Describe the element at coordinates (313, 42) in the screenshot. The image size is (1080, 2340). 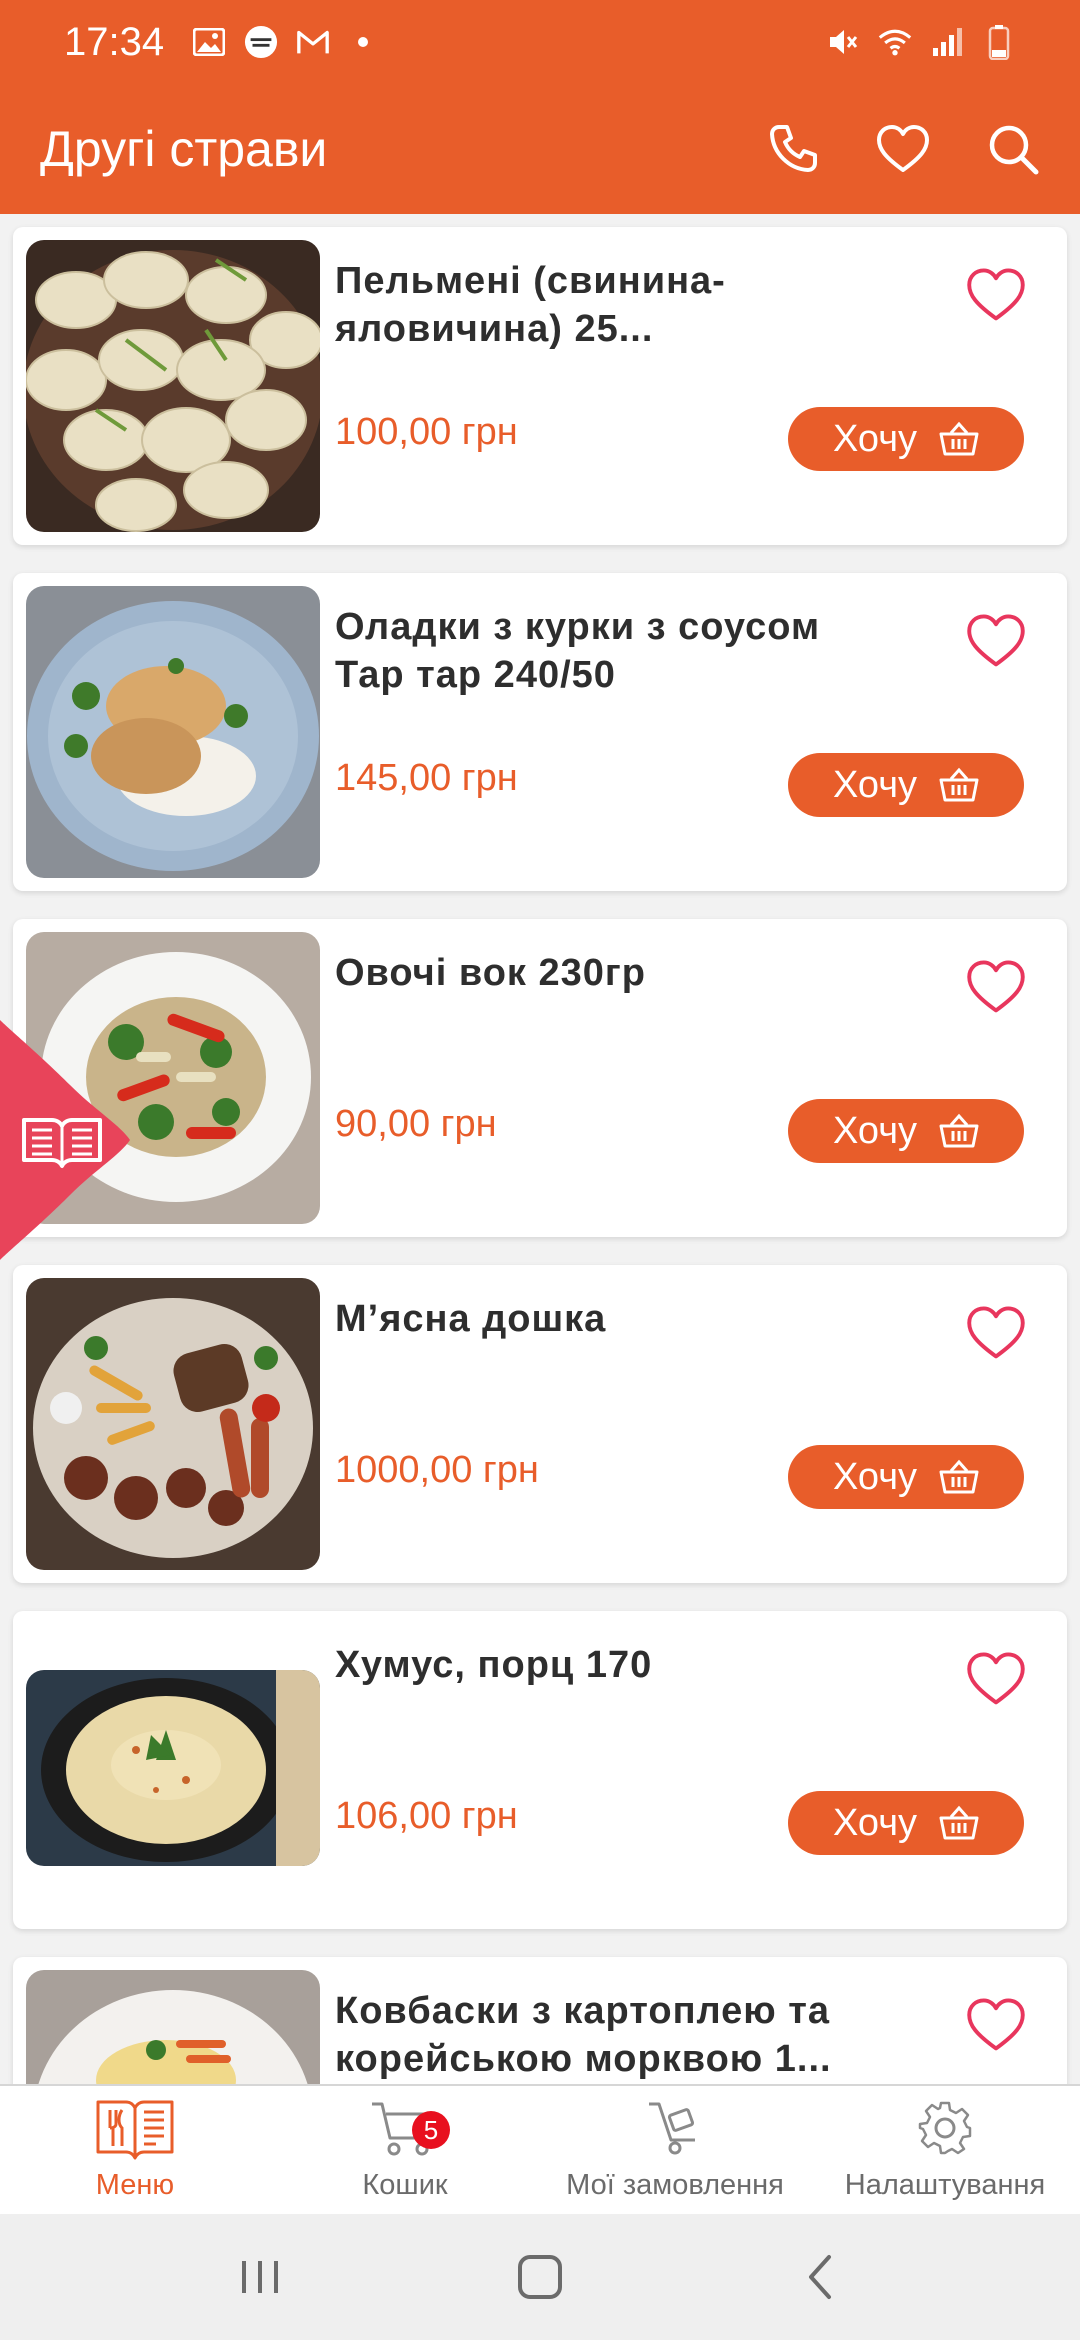
I see `gmail-icon` at that location.